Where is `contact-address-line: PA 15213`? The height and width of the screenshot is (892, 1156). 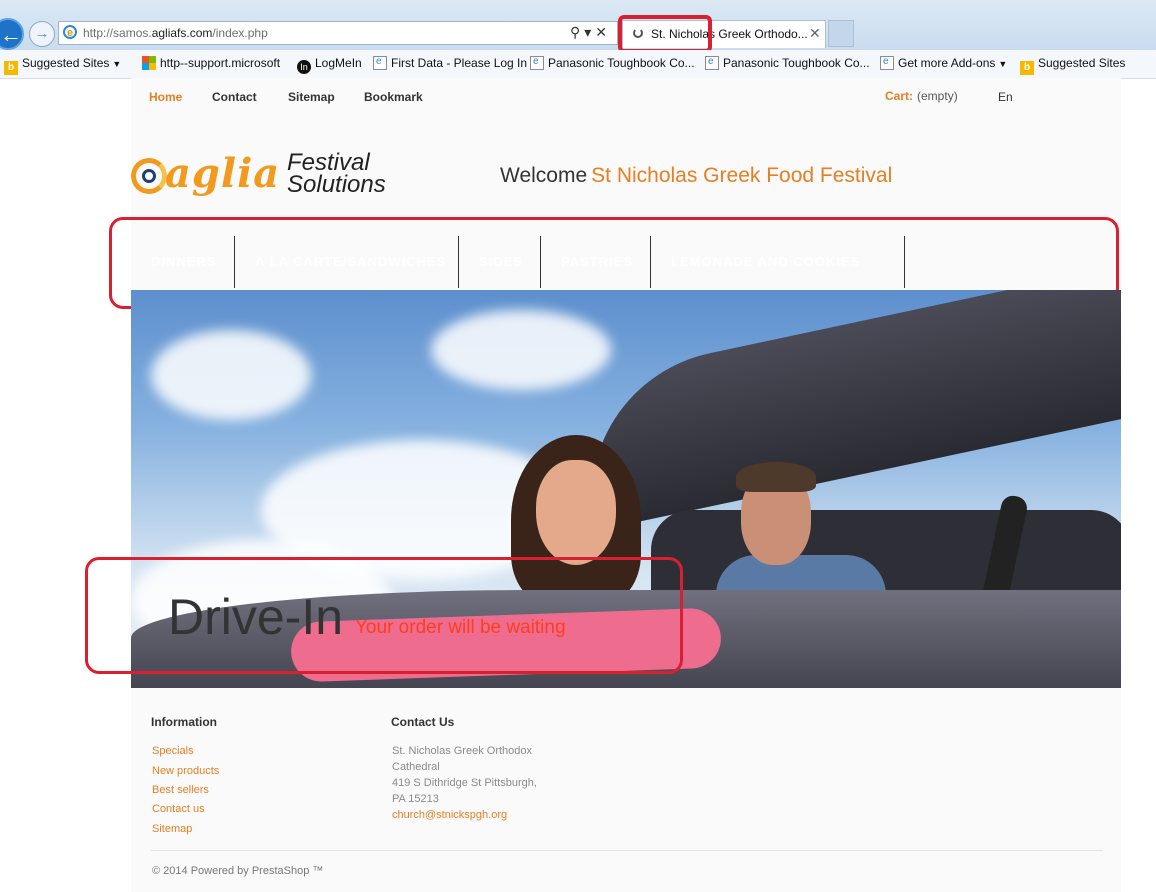 contact-address-line: PA 15213 is located at coordinates (415, 799).